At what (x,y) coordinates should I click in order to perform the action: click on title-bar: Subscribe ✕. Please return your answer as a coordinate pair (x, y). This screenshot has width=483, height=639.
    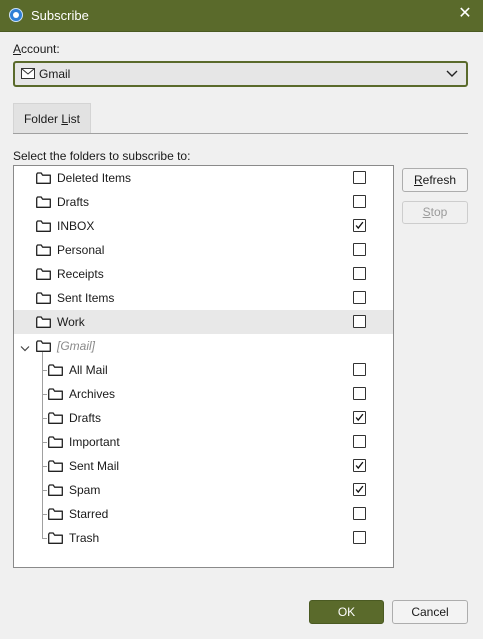
    Looking at the image, I should click on (241, 16).